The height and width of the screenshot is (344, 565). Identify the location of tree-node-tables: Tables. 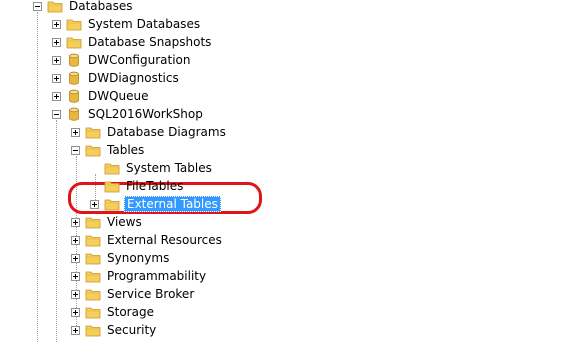
(108, 150).